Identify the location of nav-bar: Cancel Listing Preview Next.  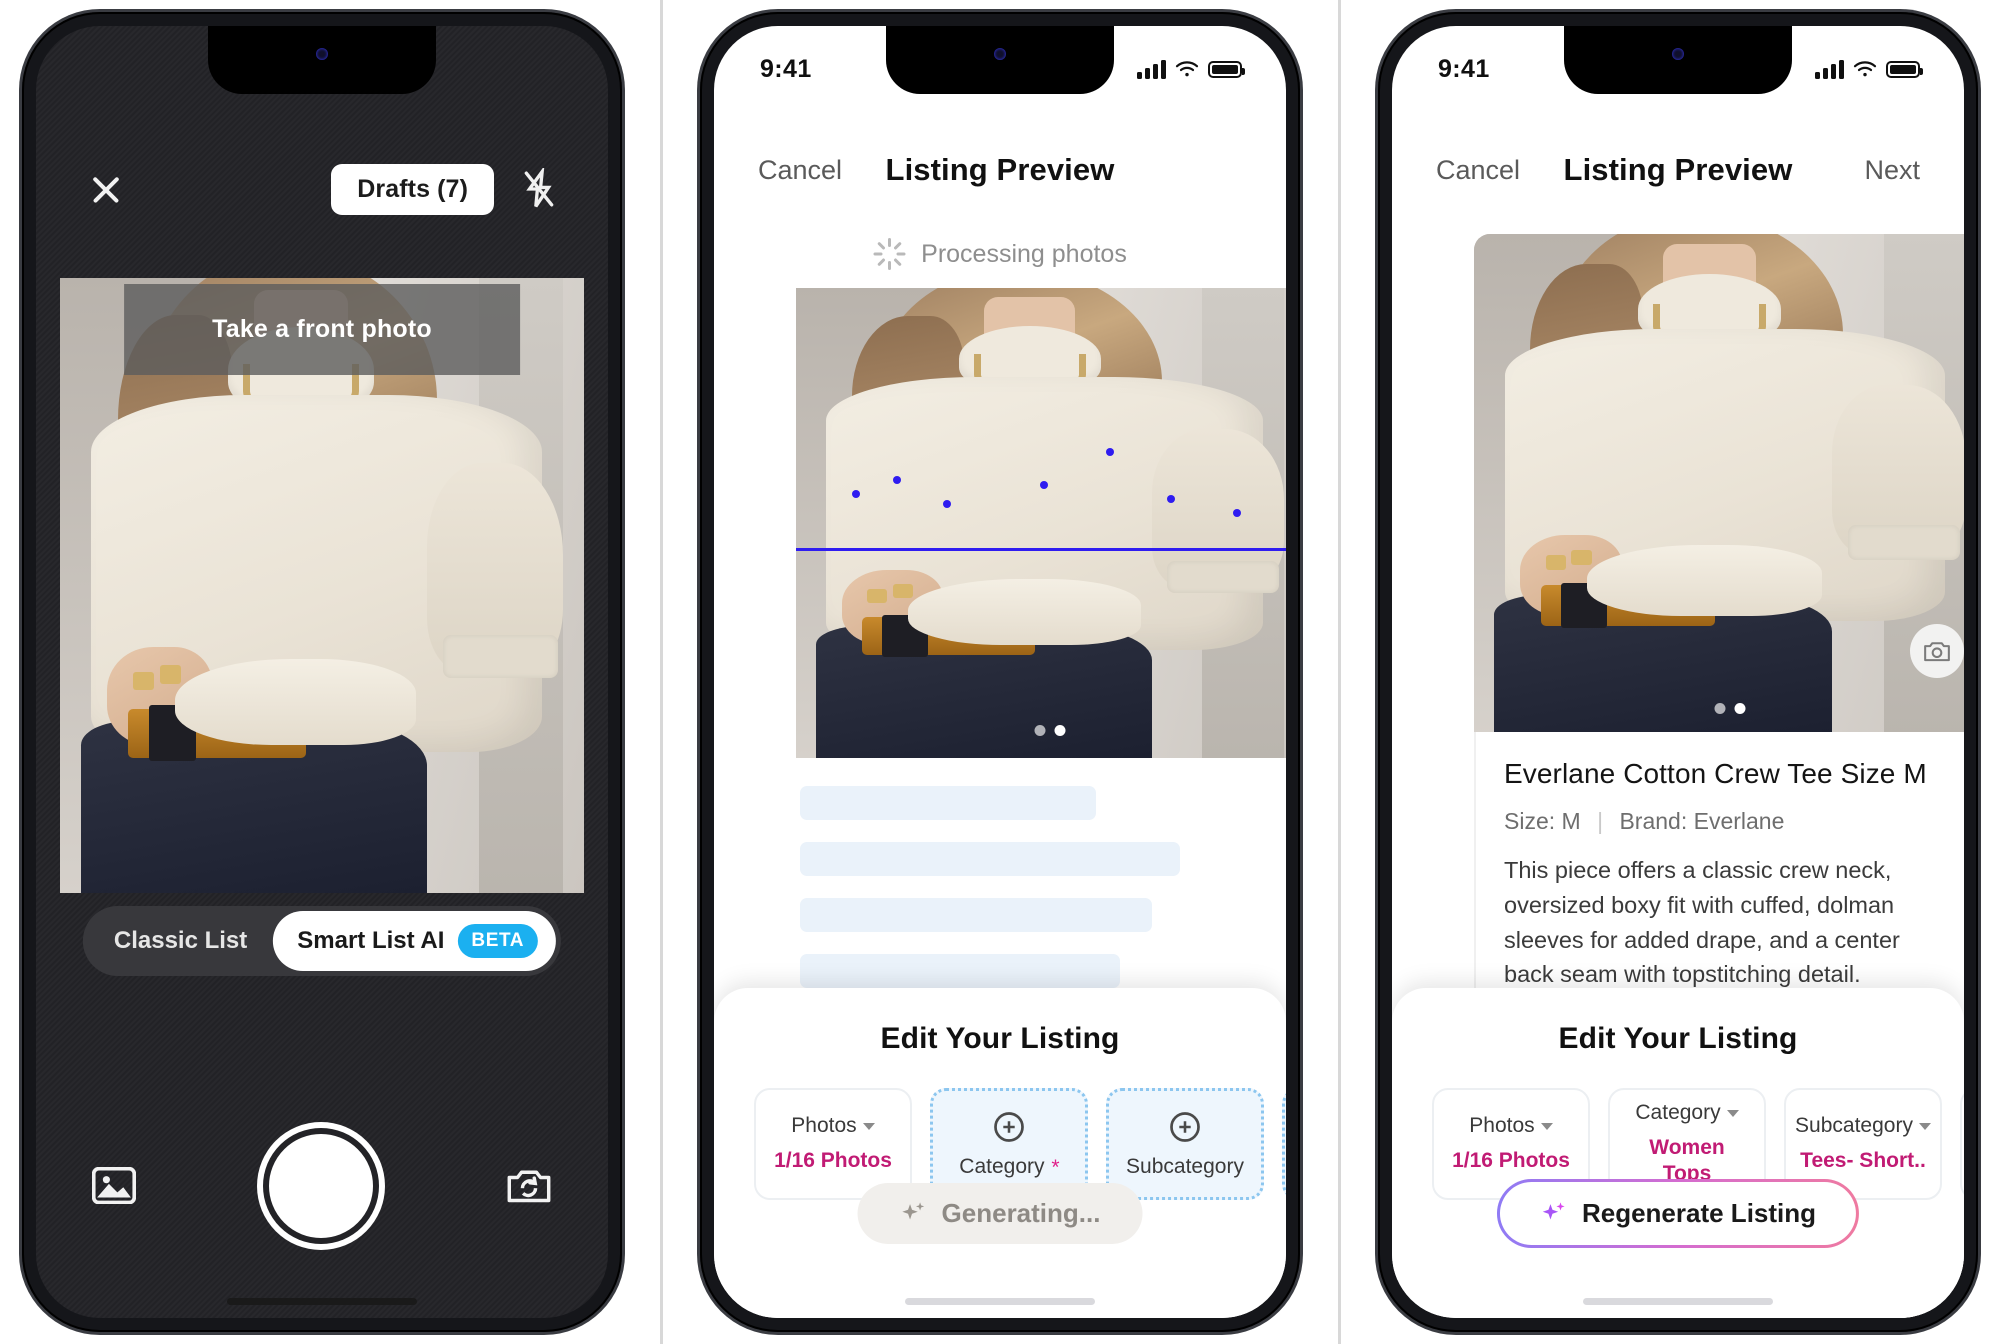
(1678, 170).